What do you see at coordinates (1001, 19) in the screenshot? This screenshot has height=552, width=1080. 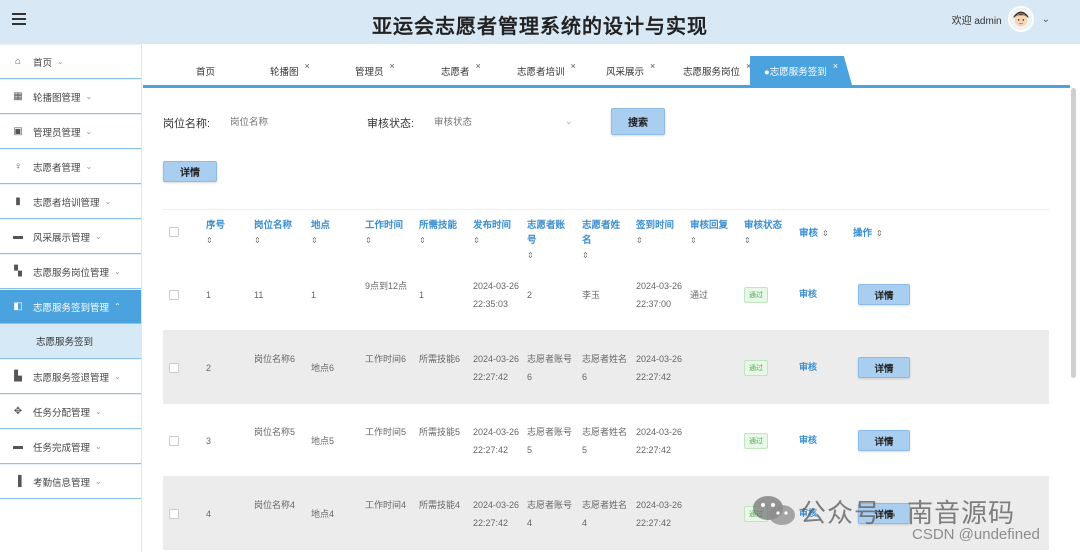 I see `user-menu: 欢迎 admin ⌄` at bounding box center [1001, 19].